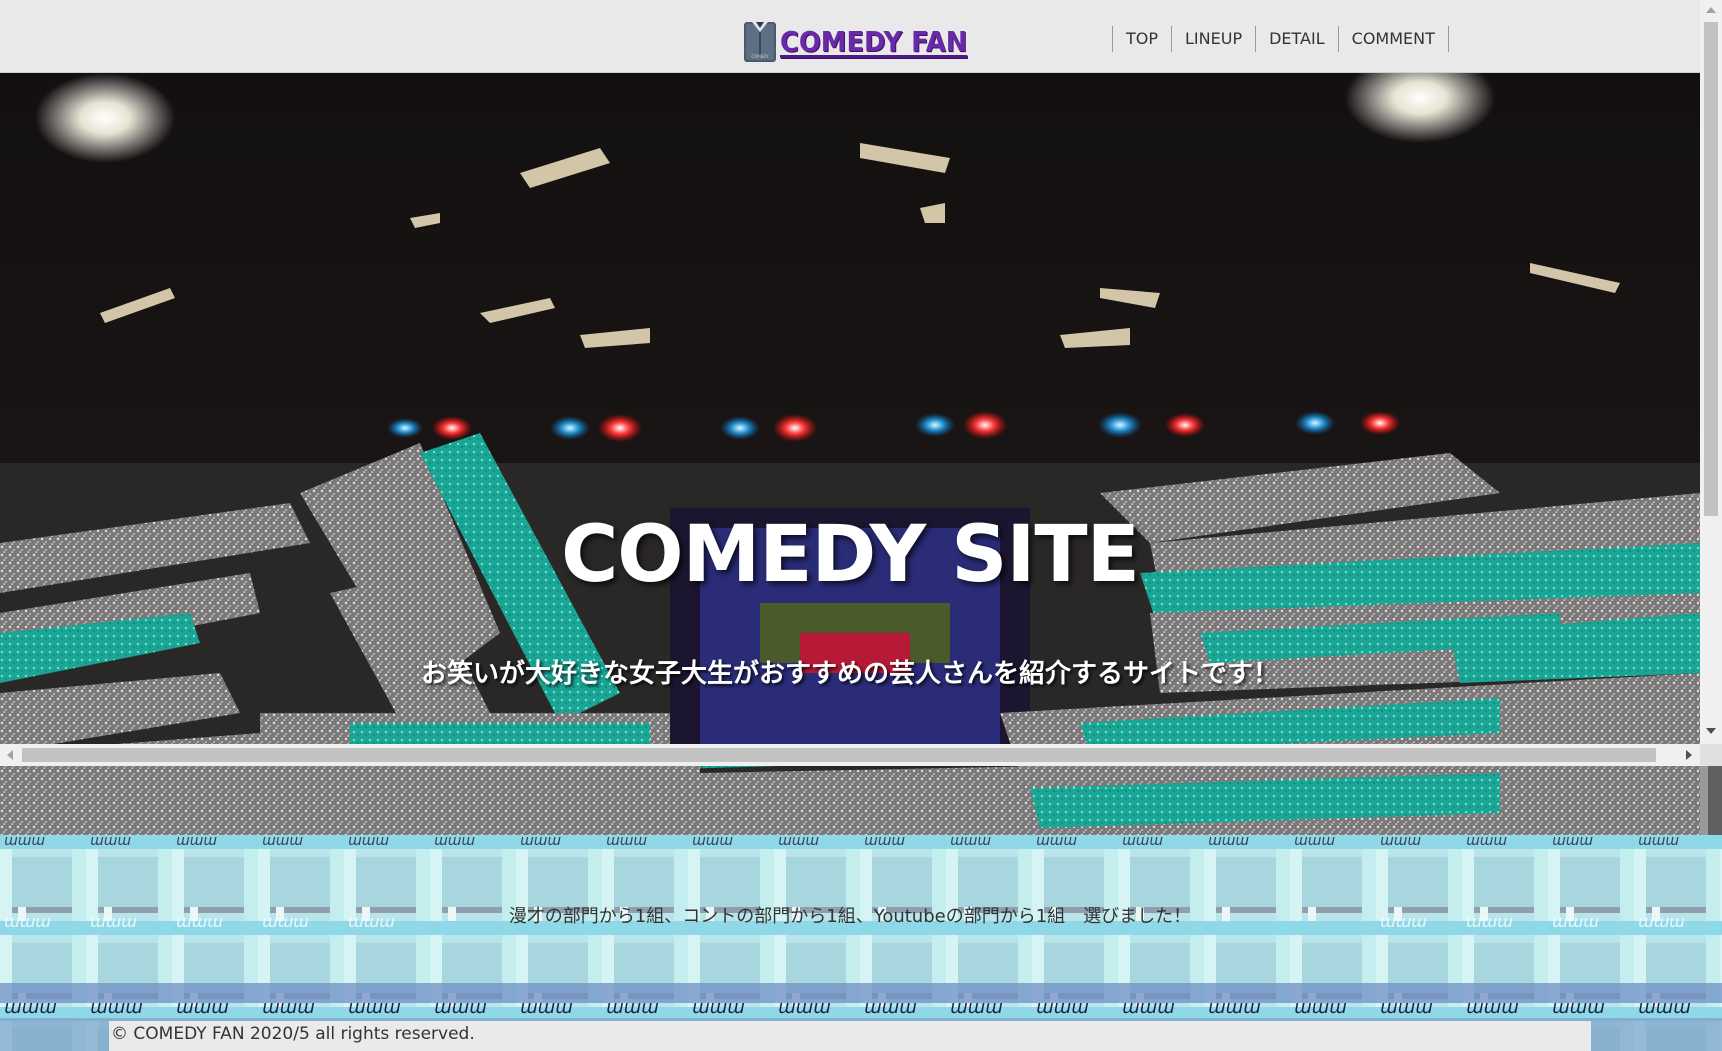 This screenshot has width=1722, height=1051. Describe the element at coordinates (10, 755) in the screenshot. I see `scroll-left-arrow-icon` at that location.